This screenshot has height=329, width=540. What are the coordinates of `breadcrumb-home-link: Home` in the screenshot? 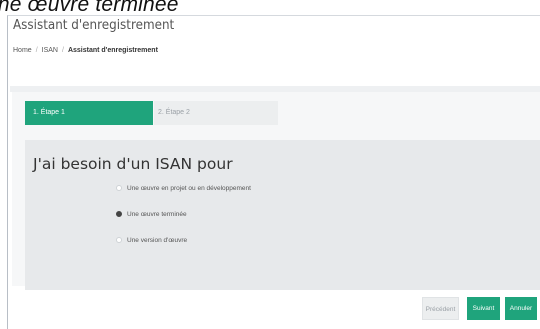 It's located at (22, 50).